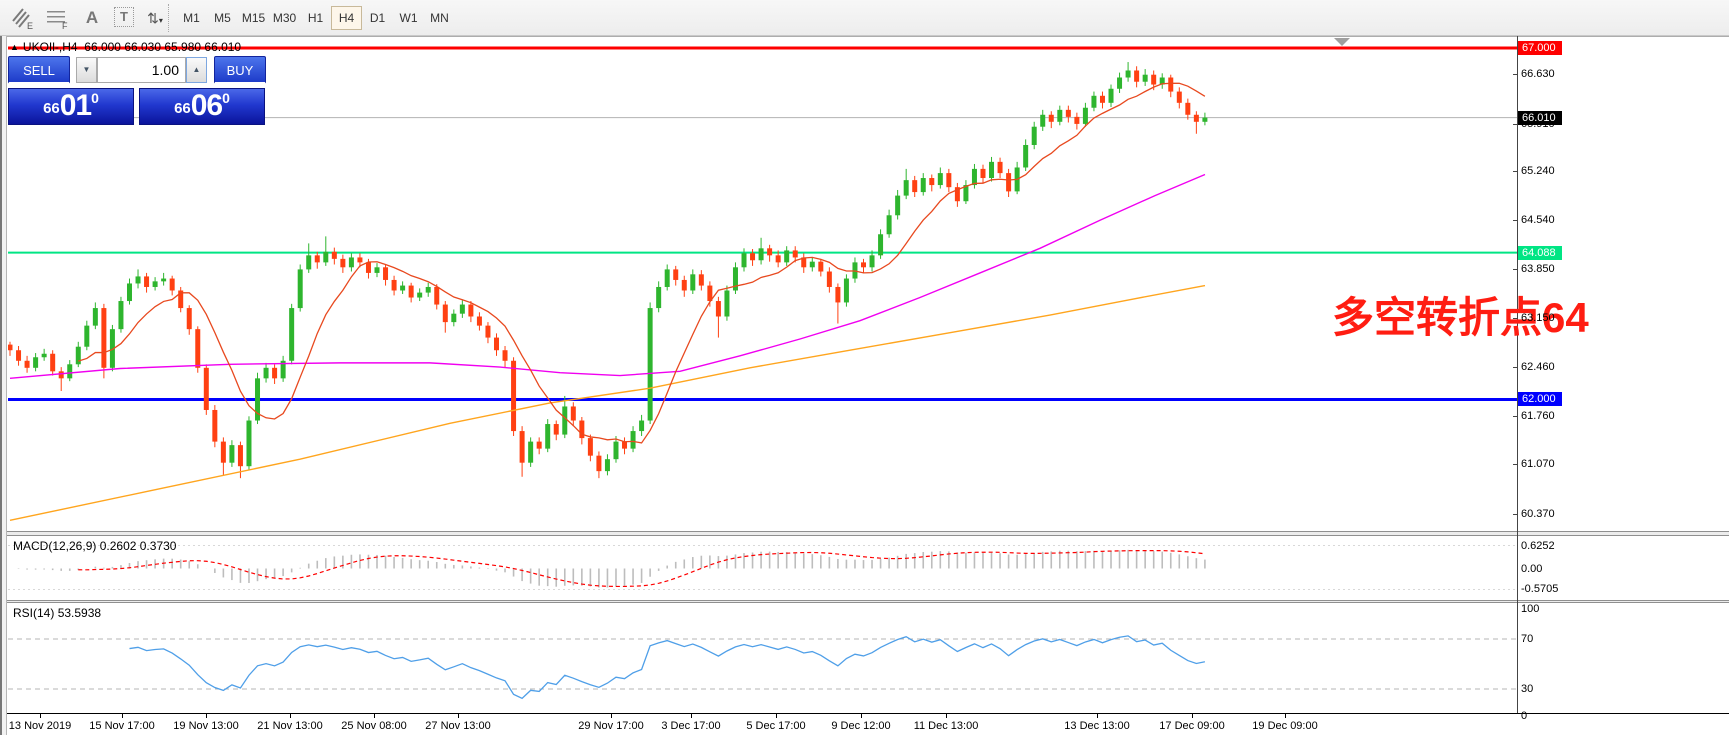 This screenshot has height=750, width=1729. I want to click on buy-price-pips: 06, so click(206, 105).